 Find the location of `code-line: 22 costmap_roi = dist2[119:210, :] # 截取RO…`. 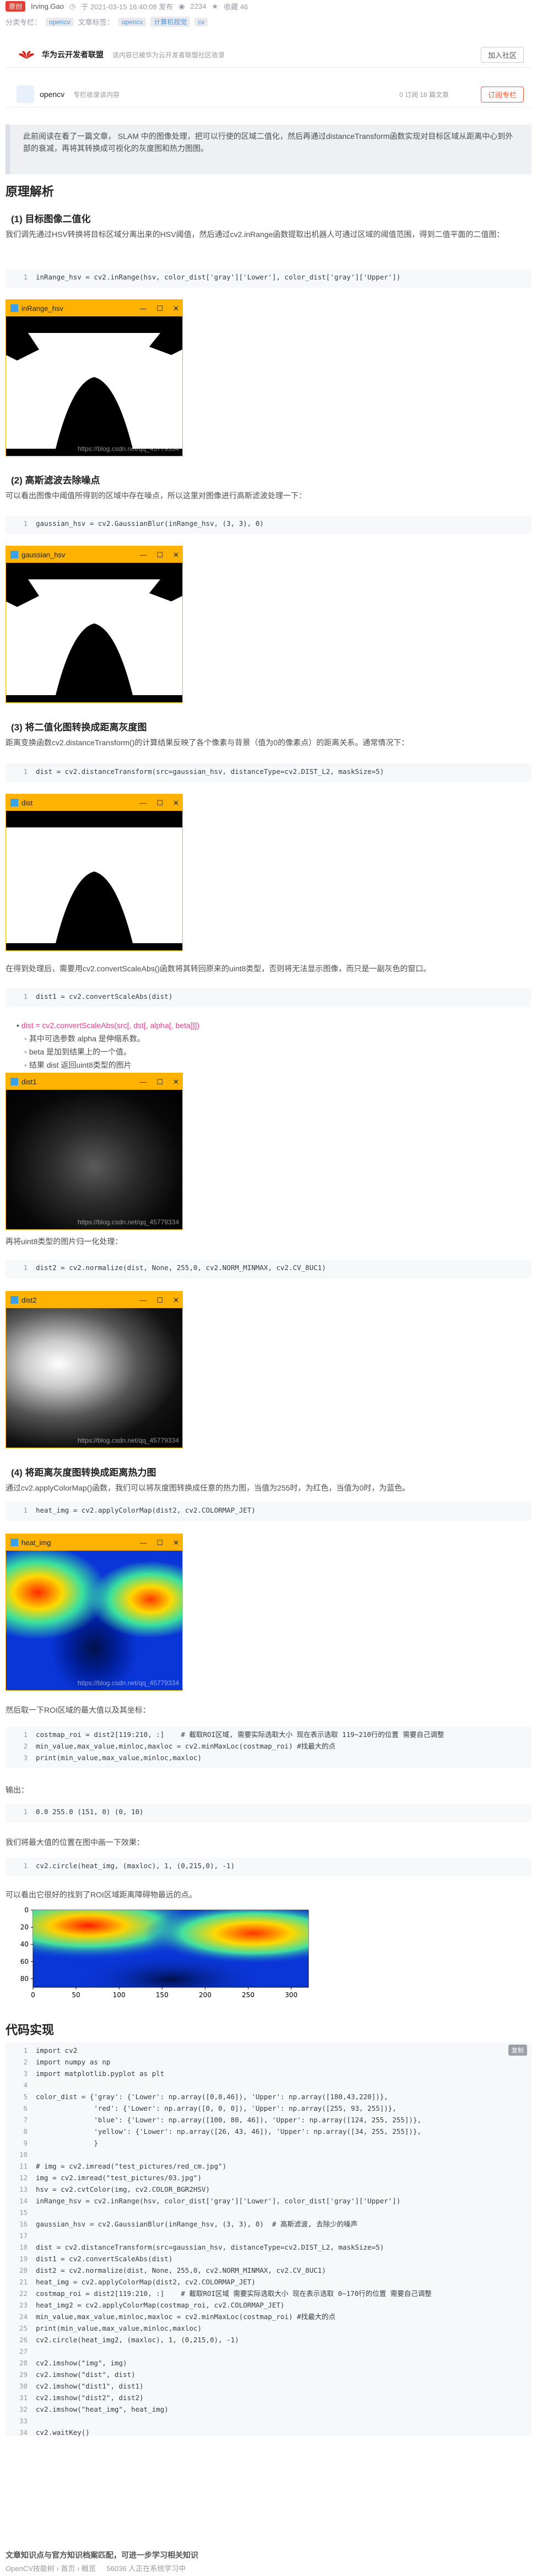

code-line: 22 costmap_roi = dist2[119:210, :] # 截取RO… is located at coordinates (268, 2293).